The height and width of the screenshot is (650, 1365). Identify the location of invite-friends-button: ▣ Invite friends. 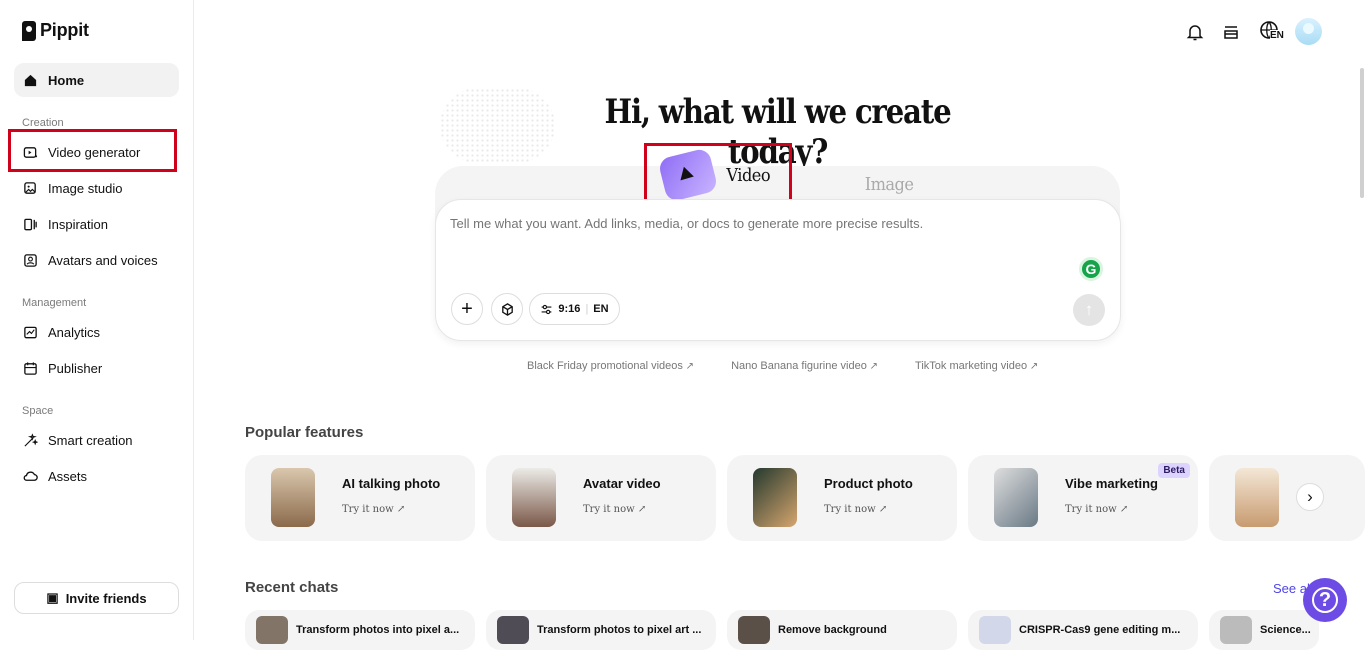
(96, 598).